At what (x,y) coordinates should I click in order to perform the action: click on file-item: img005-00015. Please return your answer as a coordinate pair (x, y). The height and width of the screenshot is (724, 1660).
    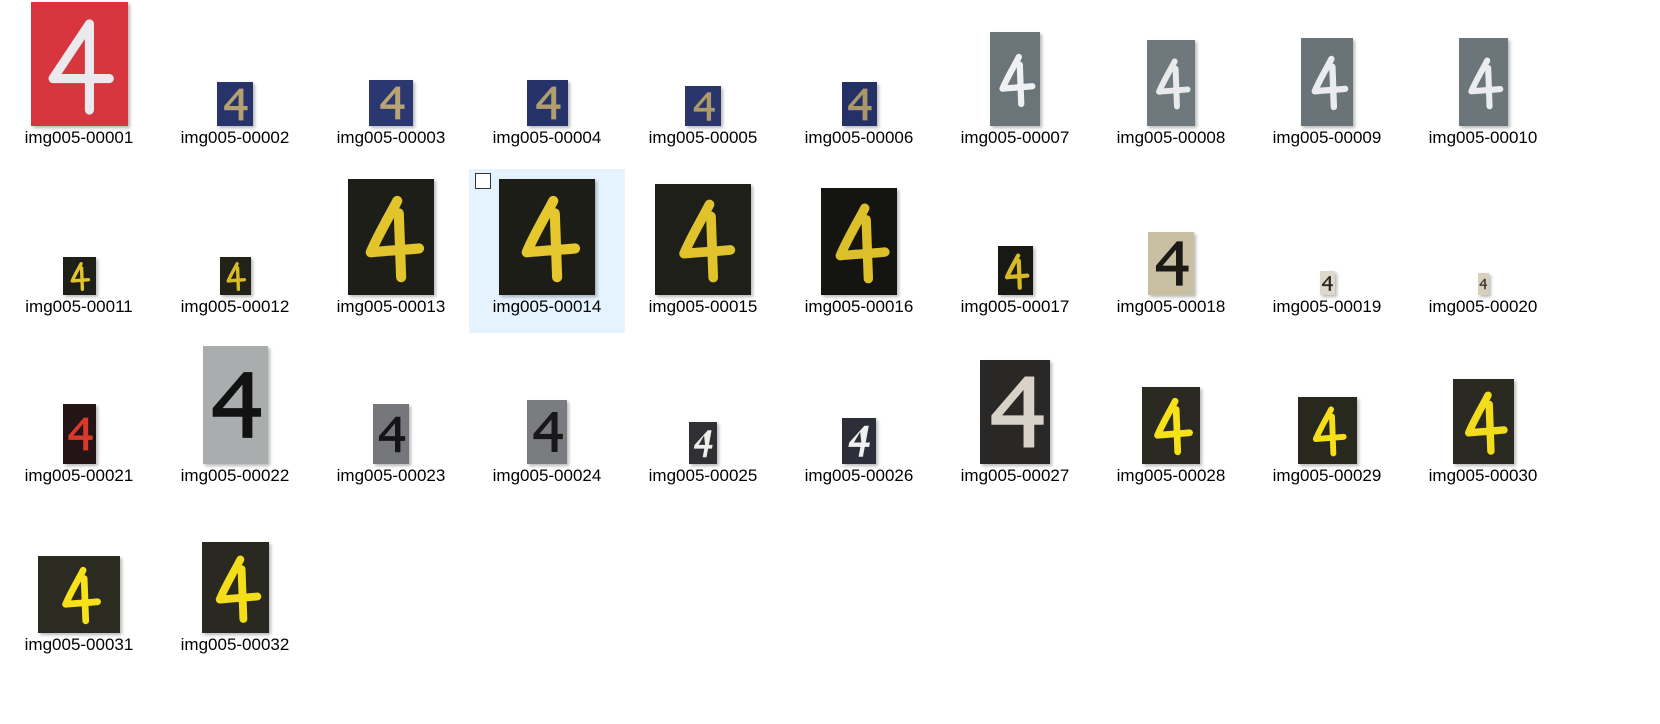
    Looking at the image, I should click on (703, 251).